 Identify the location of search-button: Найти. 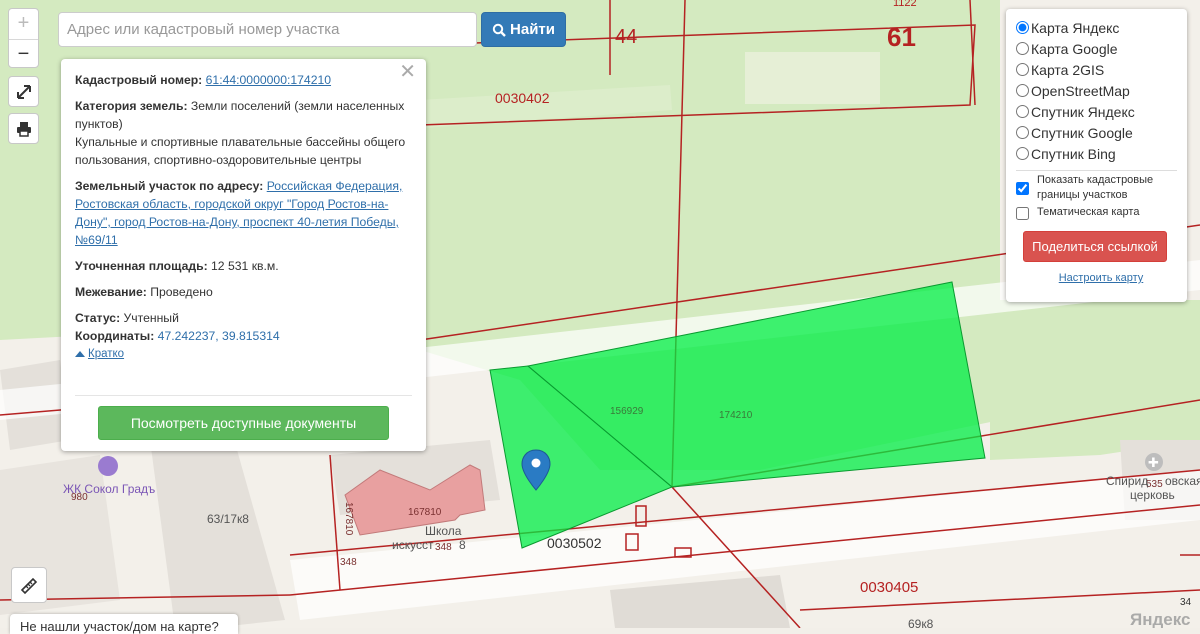
(523, 29).